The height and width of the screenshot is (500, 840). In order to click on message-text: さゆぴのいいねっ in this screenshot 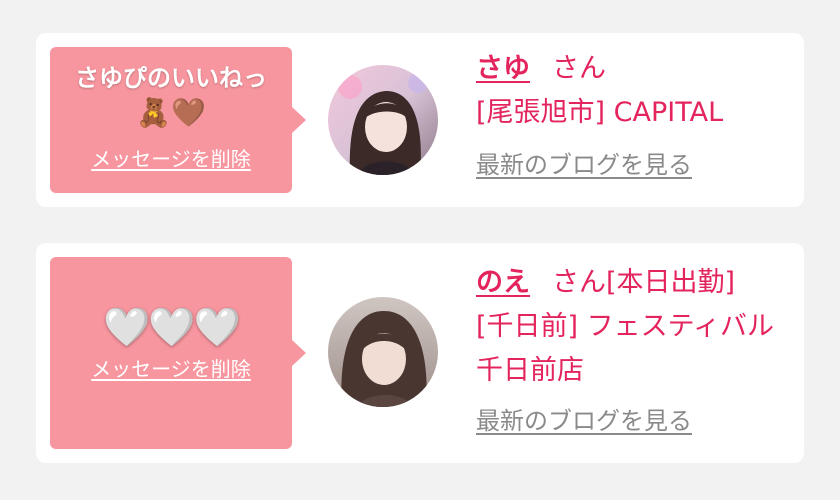, I will do `click(171, 78)`.